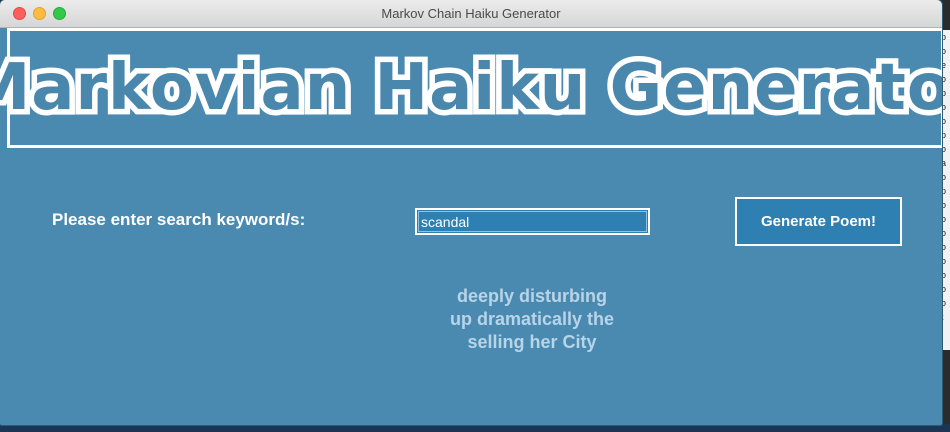 The width and height of the screenshot is (950, 432). What do you see at coordinates (179, 219) in the screenshot?
I see `keyword-prompt-label: Please enter search keyword/s:` at bounding box center [179, 219].